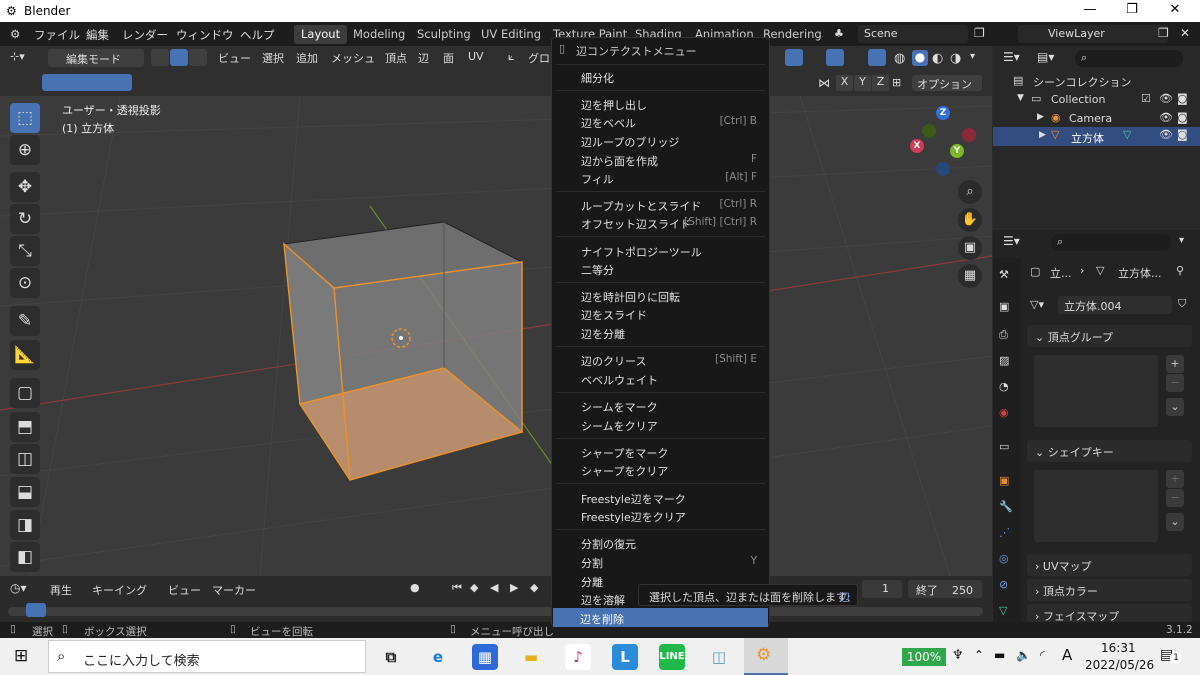 This screenshot has width=1200, height=675. What do you see at coordinates (955, 58) in the screenshot?
I see `shading-rendered-icon: ◑` at bounding box center [955, 58].